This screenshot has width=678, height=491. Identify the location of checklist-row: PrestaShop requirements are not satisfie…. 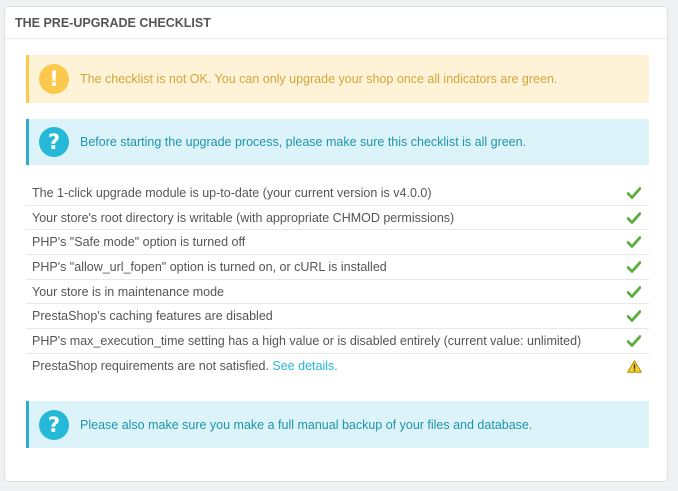
(337, 366).